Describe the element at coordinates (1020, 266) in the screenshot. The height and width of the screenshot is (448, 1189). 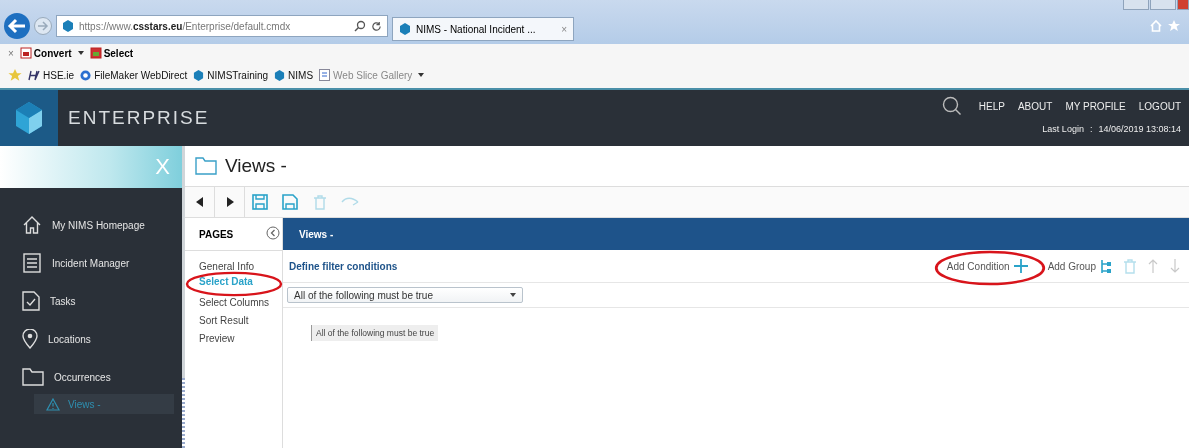
I see `plus-icon` at that location.